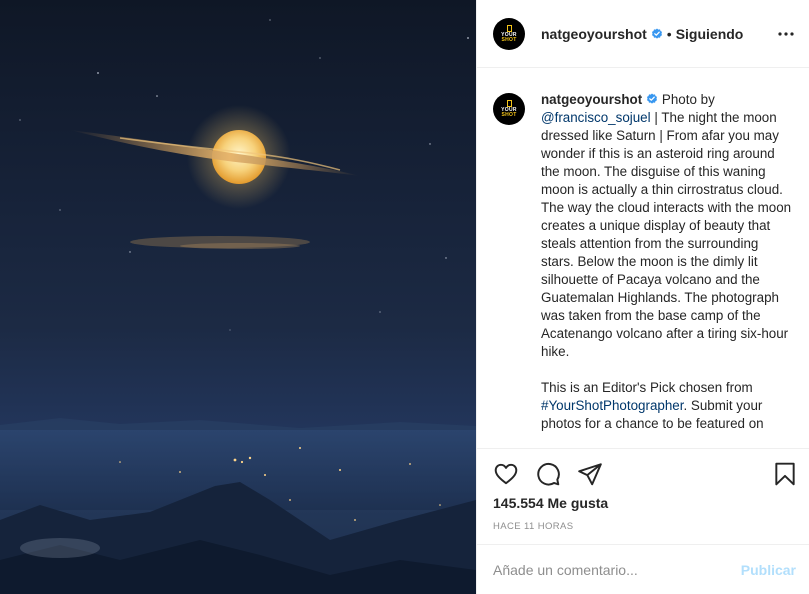 This screenshot has height=594, width=809. Describe the element at coordinates (591, 99) in the screenshot. I see `caption-username: natgeoyourshot` at that location.